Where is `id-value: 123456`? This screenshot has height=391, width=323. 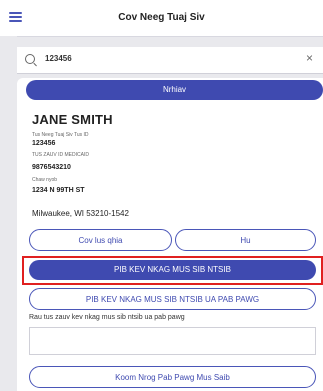 id-value: 123456 is located at coordinates (44, 143).